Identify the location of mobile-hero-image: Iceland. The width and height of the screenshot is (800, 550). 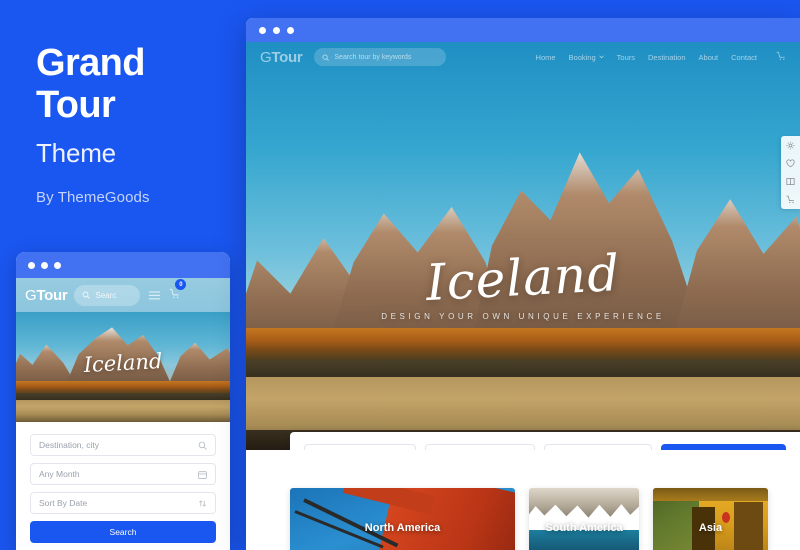
(123, 367).